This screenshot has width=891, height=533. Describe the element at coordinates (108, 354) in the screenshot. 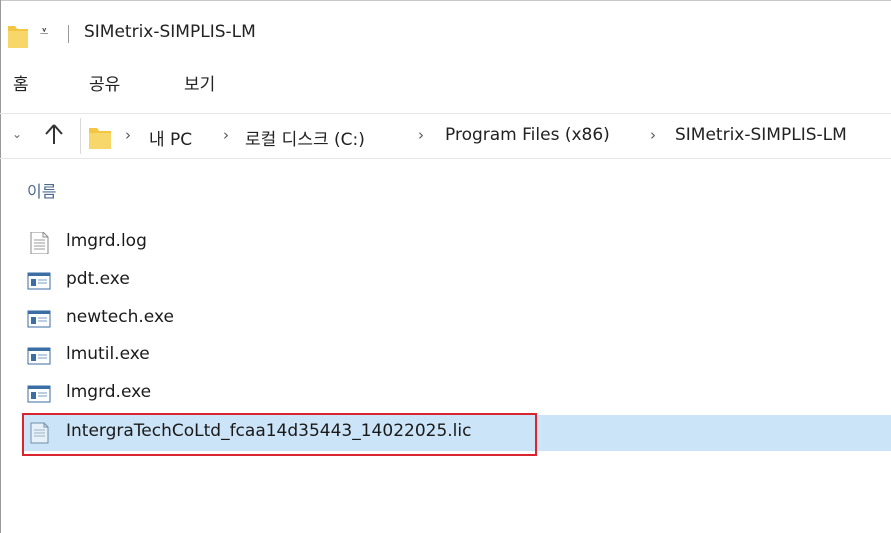

I see `file-name: lmutil.exe` at that location.